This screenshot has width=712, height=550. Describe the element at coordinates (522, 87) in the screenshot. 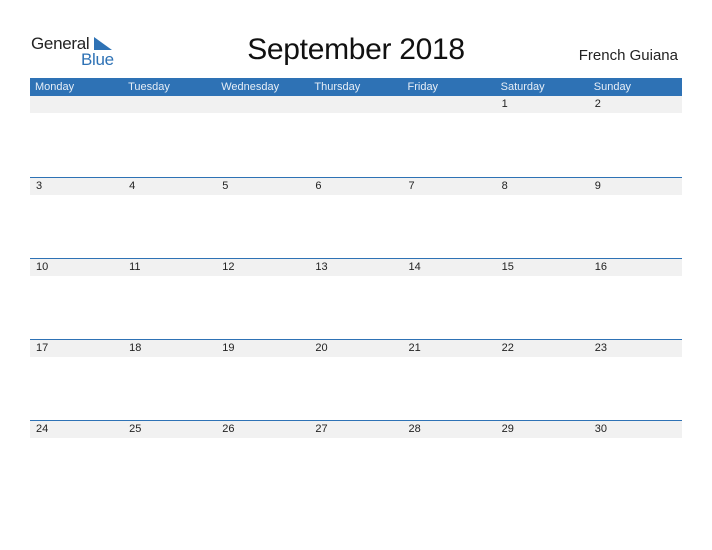

I see `weekday-saturday: Saturday` at that location.